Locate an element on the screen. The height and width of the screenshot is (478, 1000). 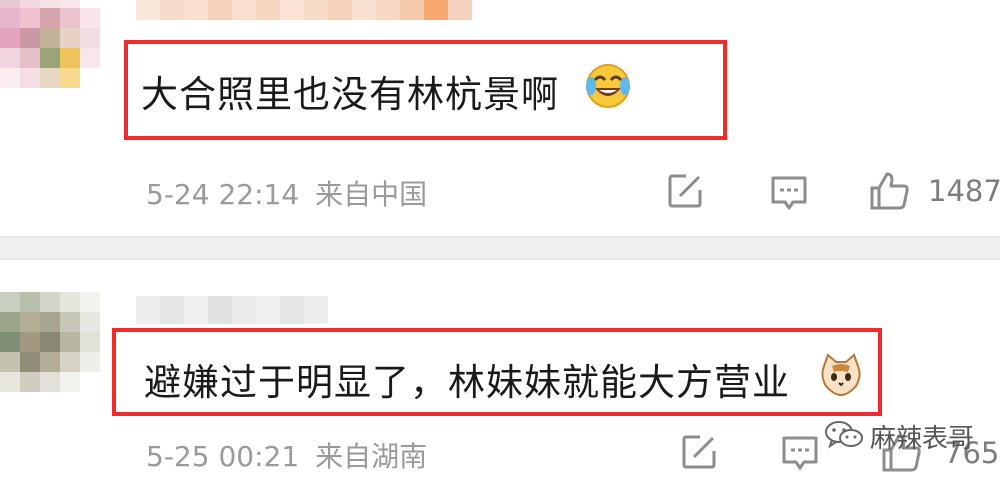
comment-date: 5-24 22:14 is located at coordinates (223, 194).